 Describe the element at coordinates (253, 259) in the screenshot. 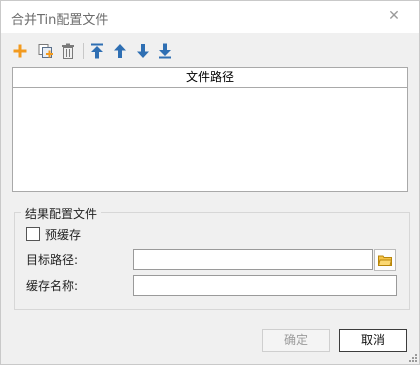

I see `target-path-input` at that location.